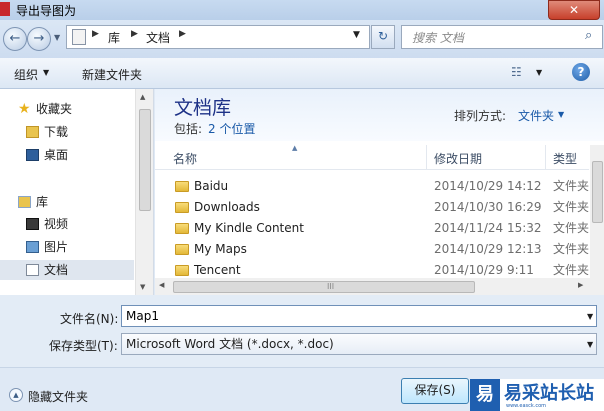 The width and height of the screenshot is (604, 411). What do you see at coordinates (372, 249) in the screenshot?
I see `table-row: My Maps 2014/10/29 12:13 文件夹` at bounding box center [372, 249].